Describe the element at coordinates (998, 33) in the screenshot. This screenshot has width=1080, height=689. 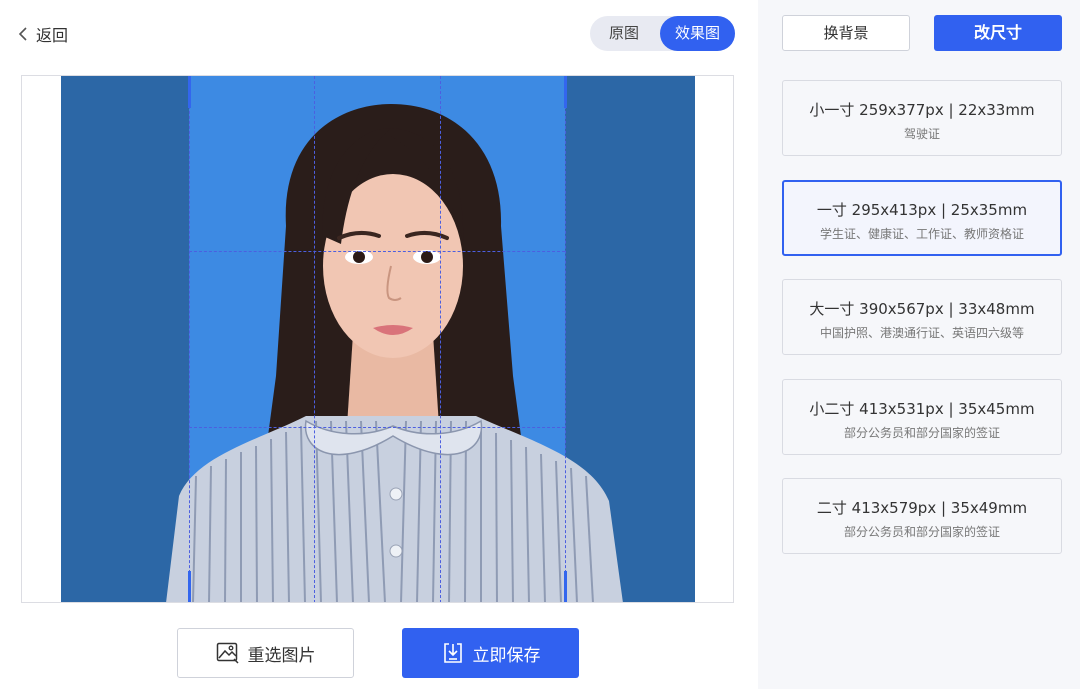
I see `resize-button: 改尺寸` at that location.